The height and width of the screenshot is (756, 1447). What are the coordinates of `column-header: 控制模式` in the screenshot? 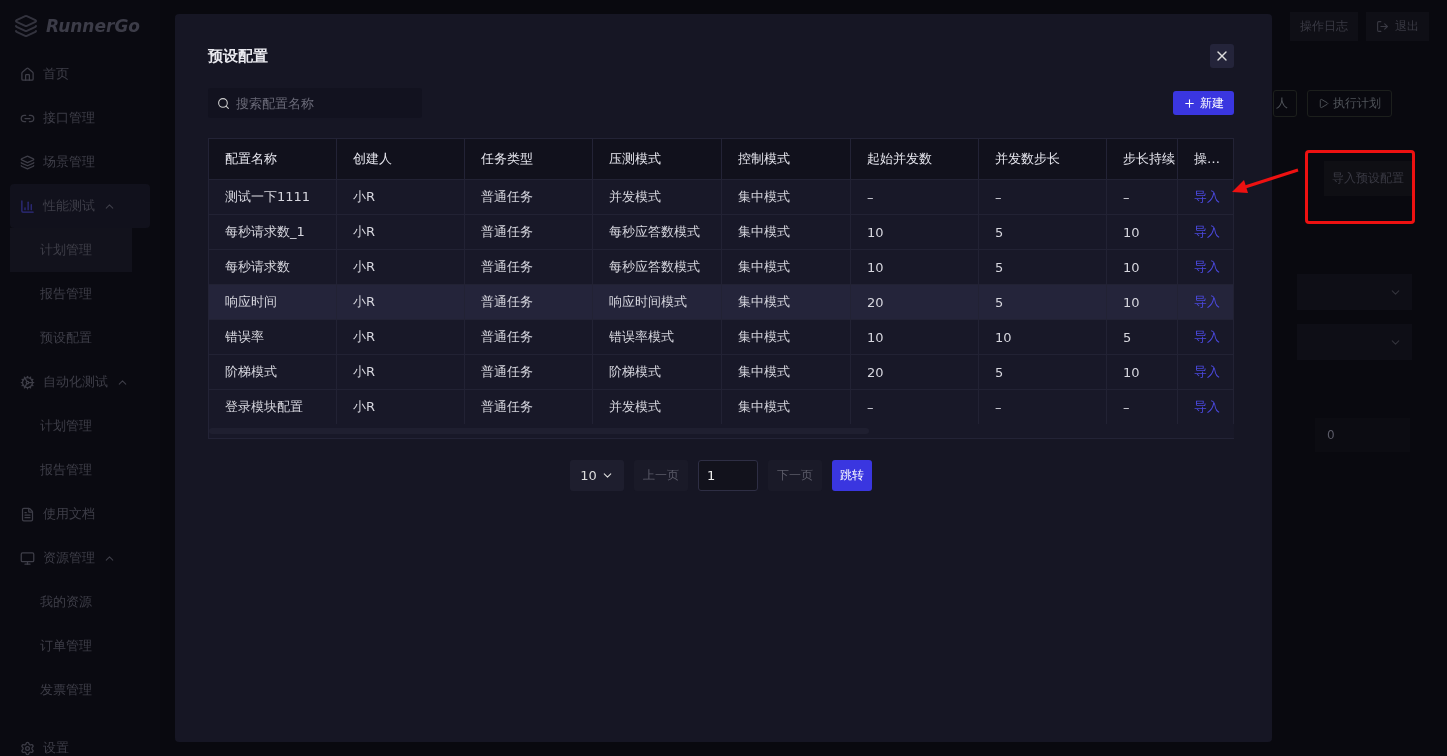 It's located at (786, 159).